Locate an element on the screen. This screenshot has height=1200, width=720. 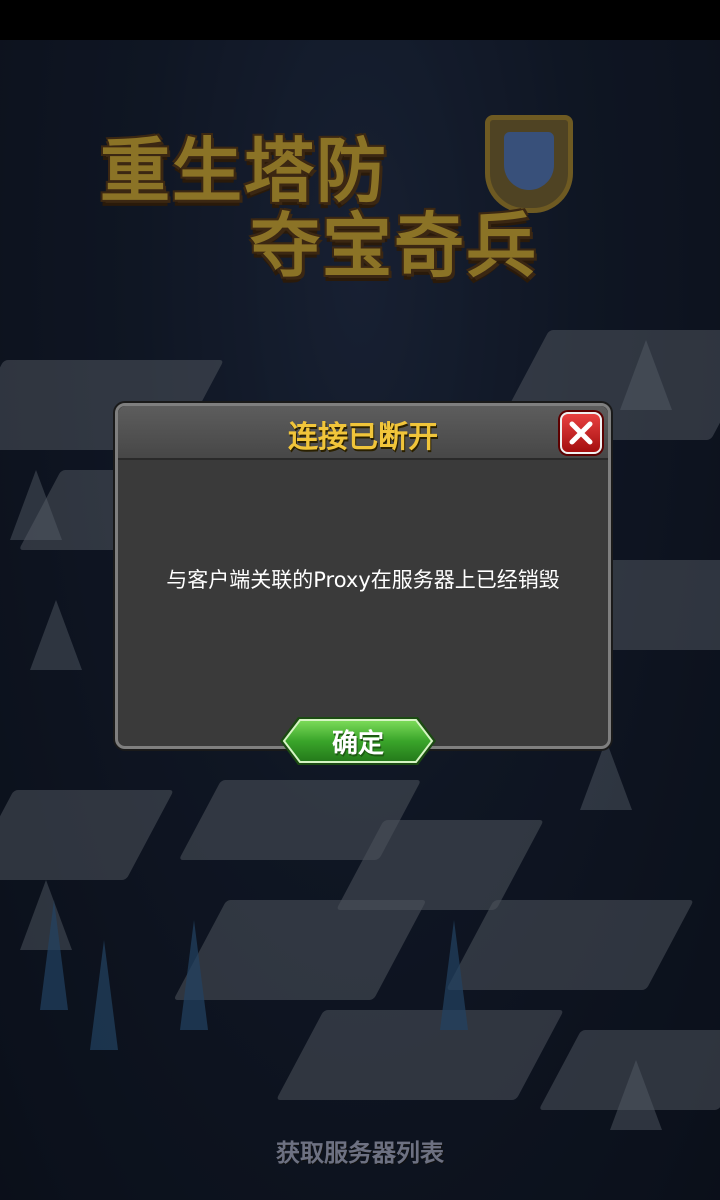
logo-title-line2: 夺宝奇兵 is located at coordinates (394, 246).